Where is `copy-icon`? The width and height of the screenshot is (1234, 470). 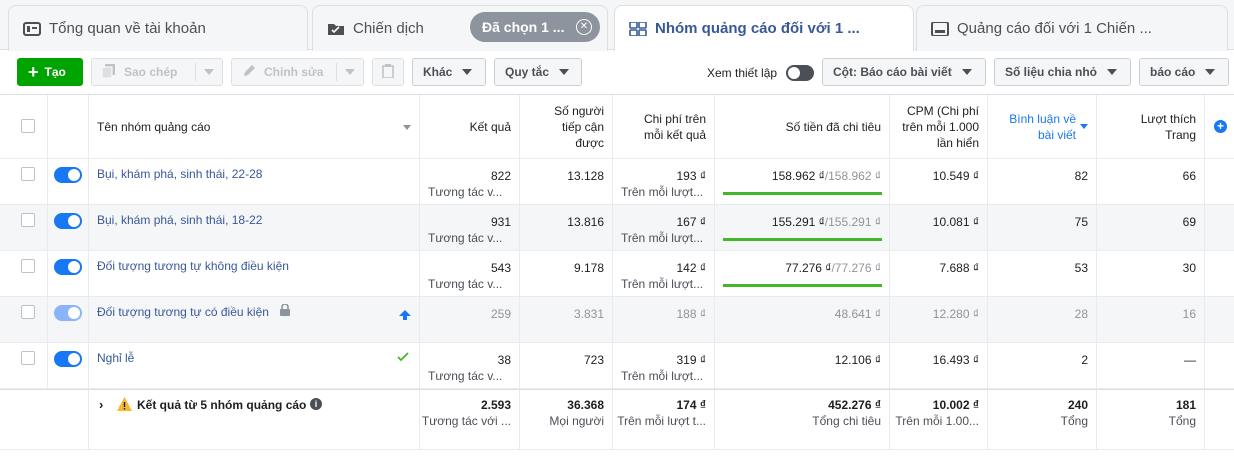
copy-icon is located at coordinates (108, 72).